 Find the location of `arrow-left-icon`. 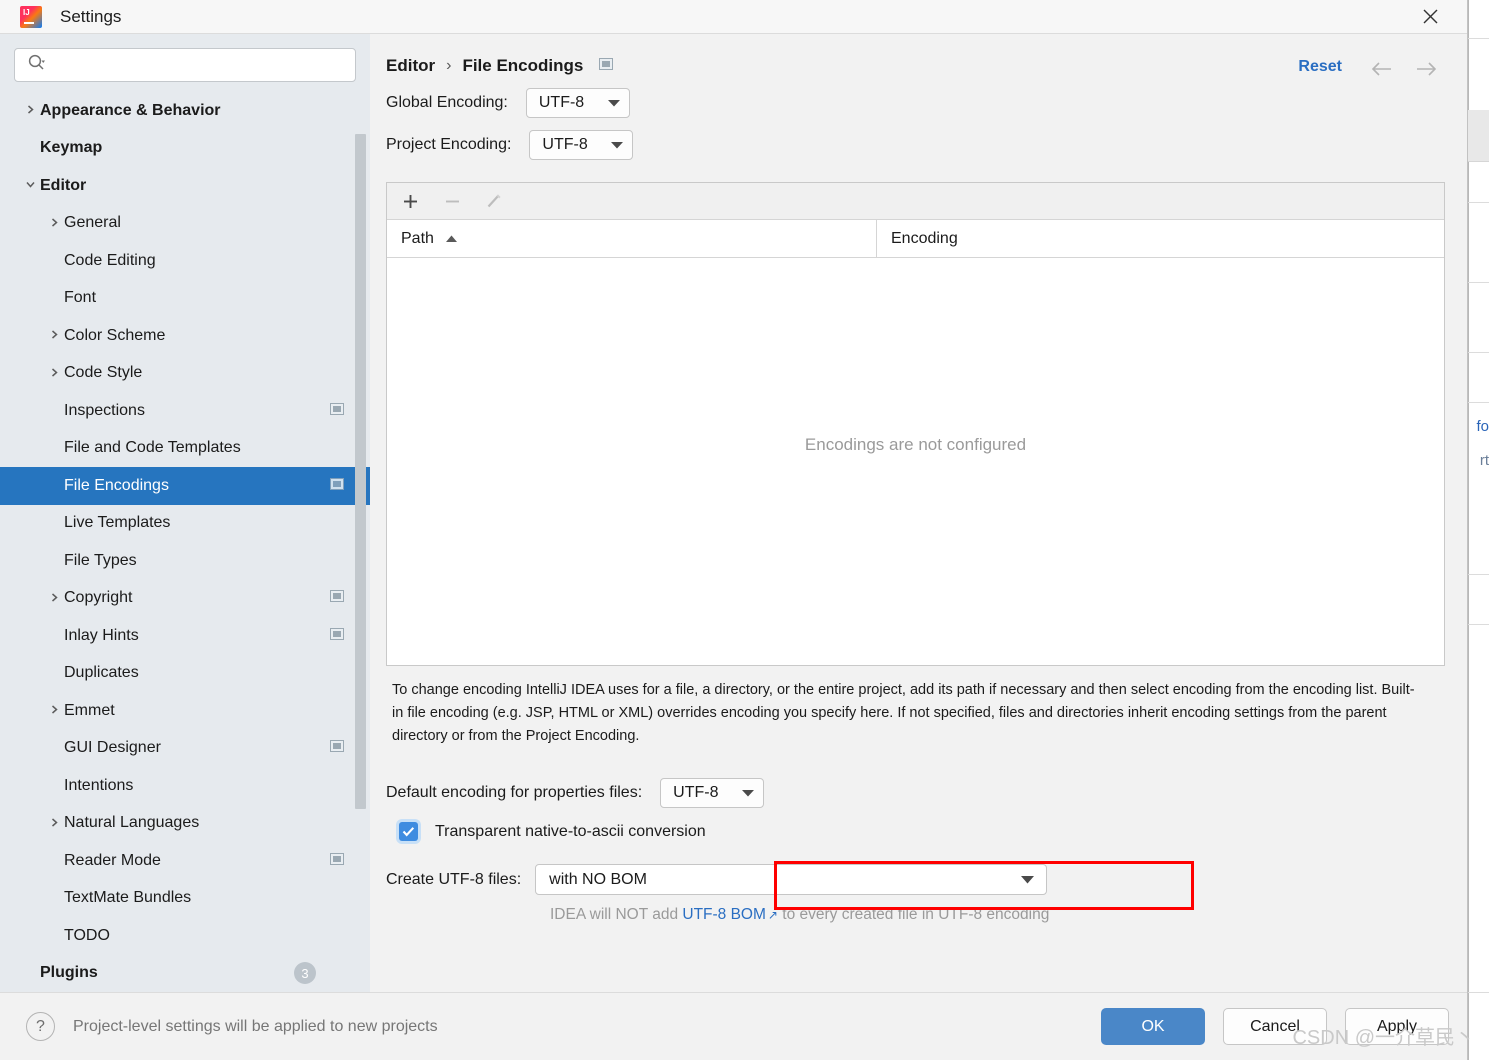

arrow-left-icon is located at coordinates (1382, 69).